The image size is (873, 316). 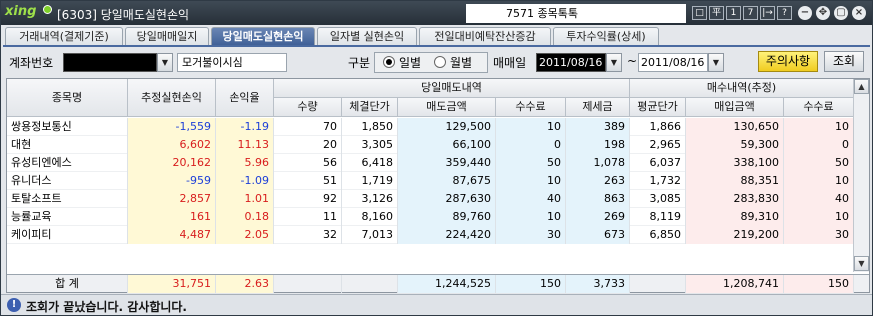 I want to click on header-est-pnl: 추정실현손익, so click(x=172, y=98).